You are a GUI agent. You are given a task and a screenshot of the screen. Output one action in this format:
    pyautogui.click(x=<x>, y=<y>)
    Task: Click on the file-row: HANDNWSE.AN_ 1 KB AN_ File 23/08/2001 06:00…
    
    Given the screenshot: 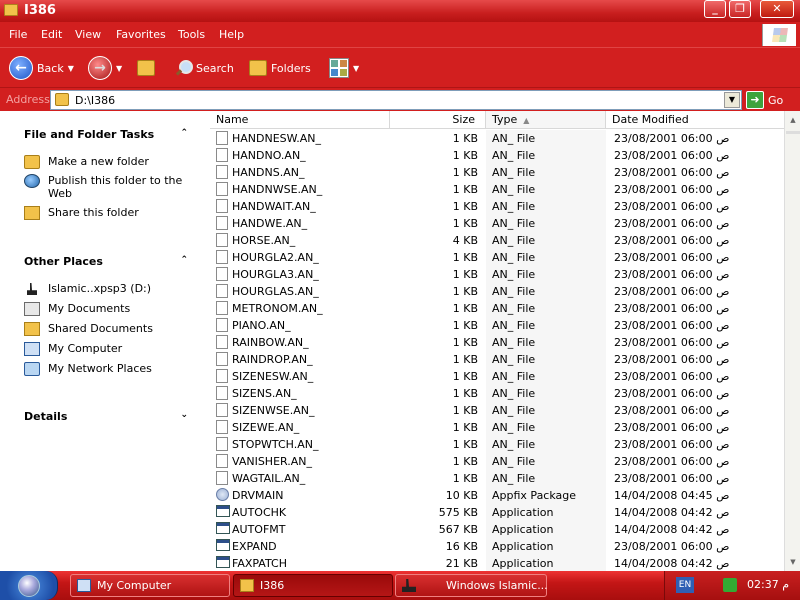 What is the action you would take?
    pyautogui.click(x=497, y=189)
    